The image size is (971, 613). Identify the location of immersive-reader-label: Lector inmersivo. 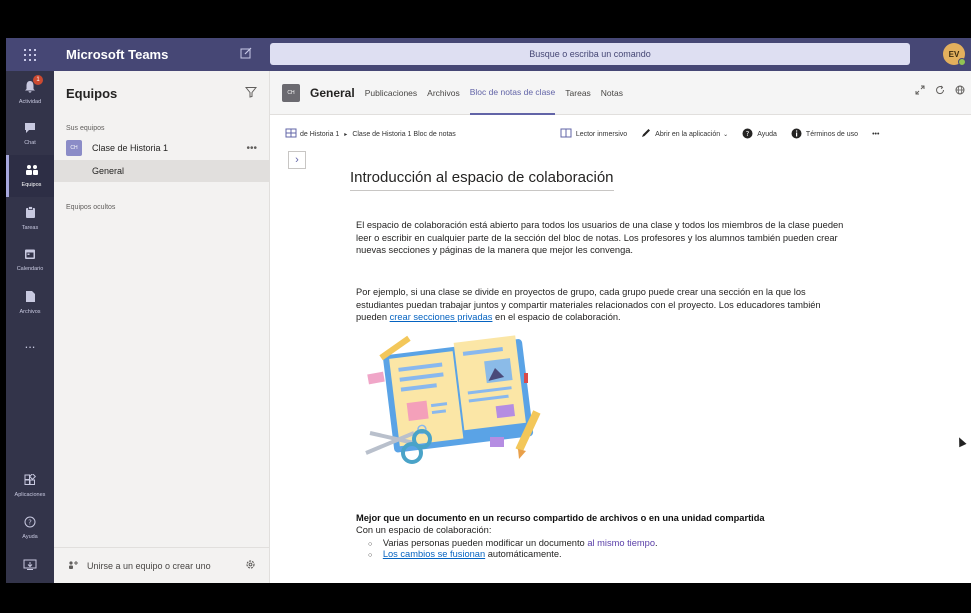
(601, 134).